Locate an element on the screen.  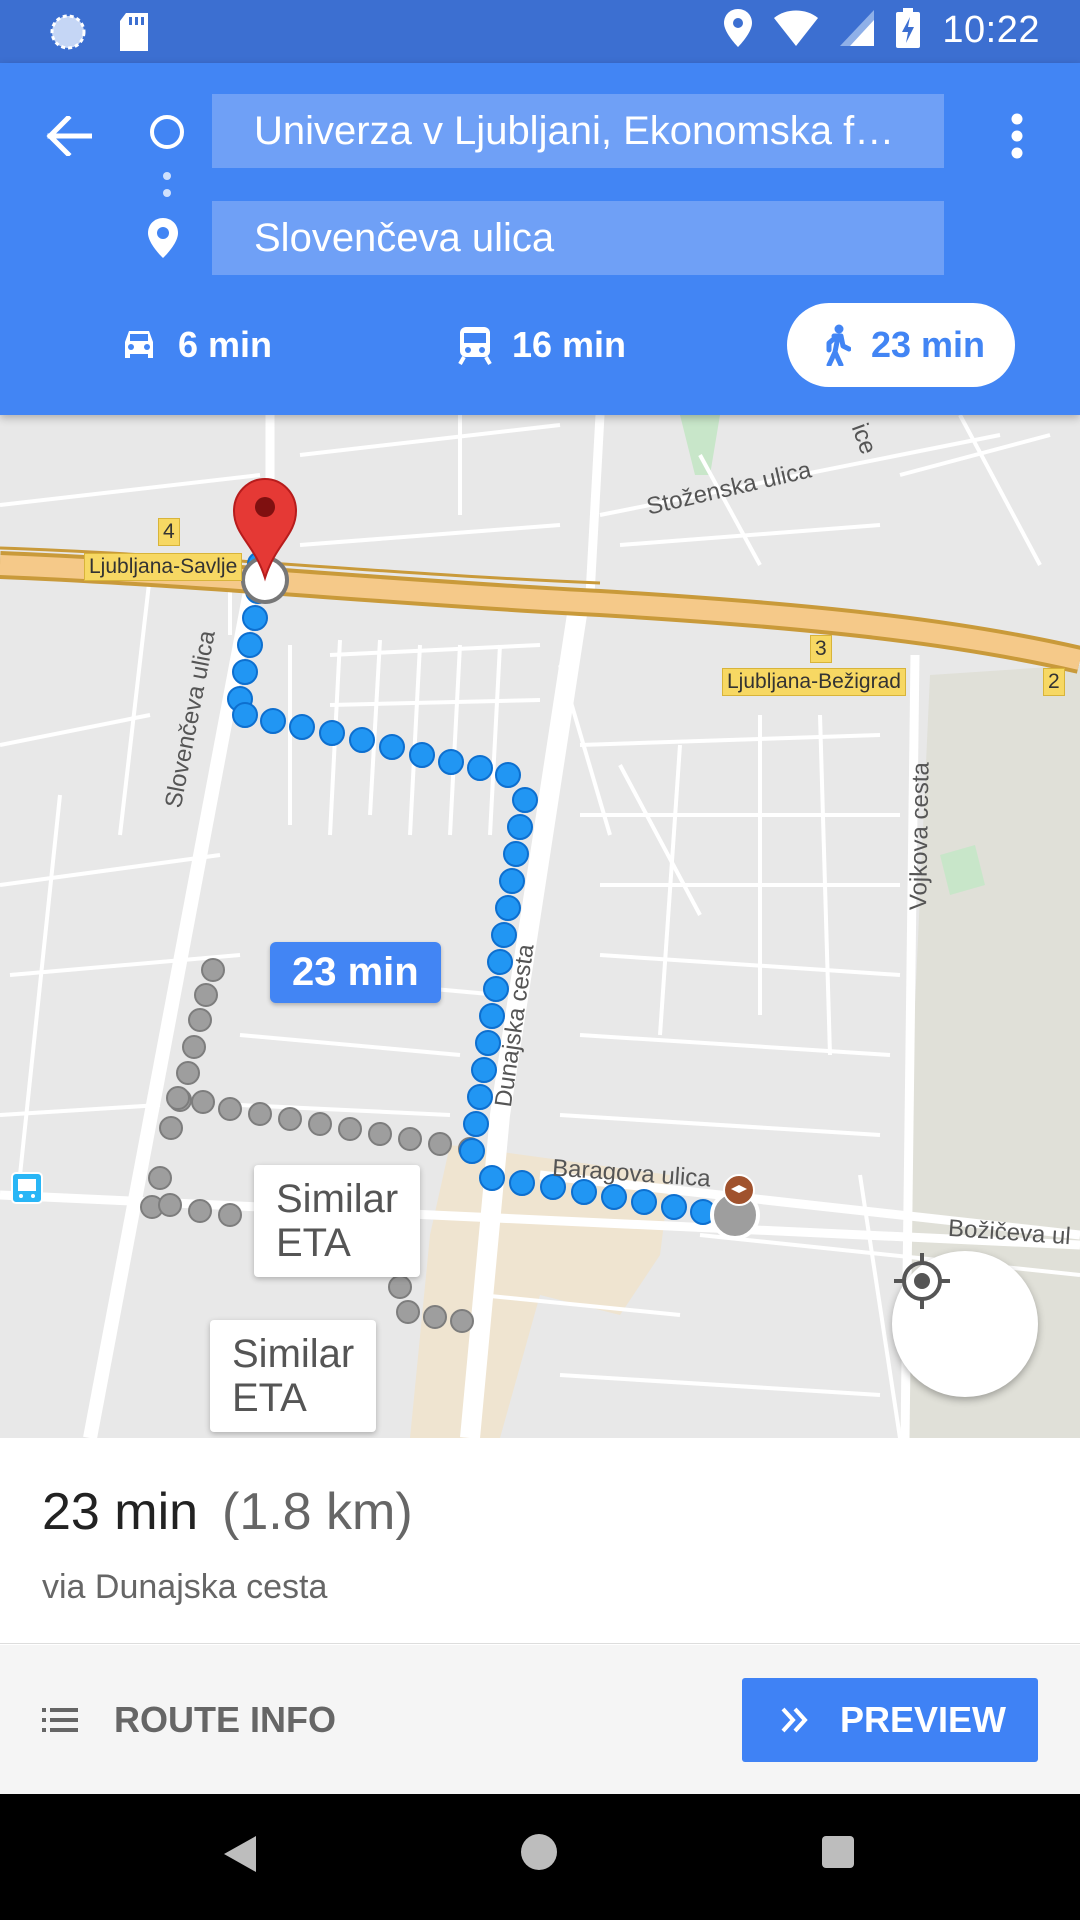
bus-stop-icon is located at coordinates (27, 1188).